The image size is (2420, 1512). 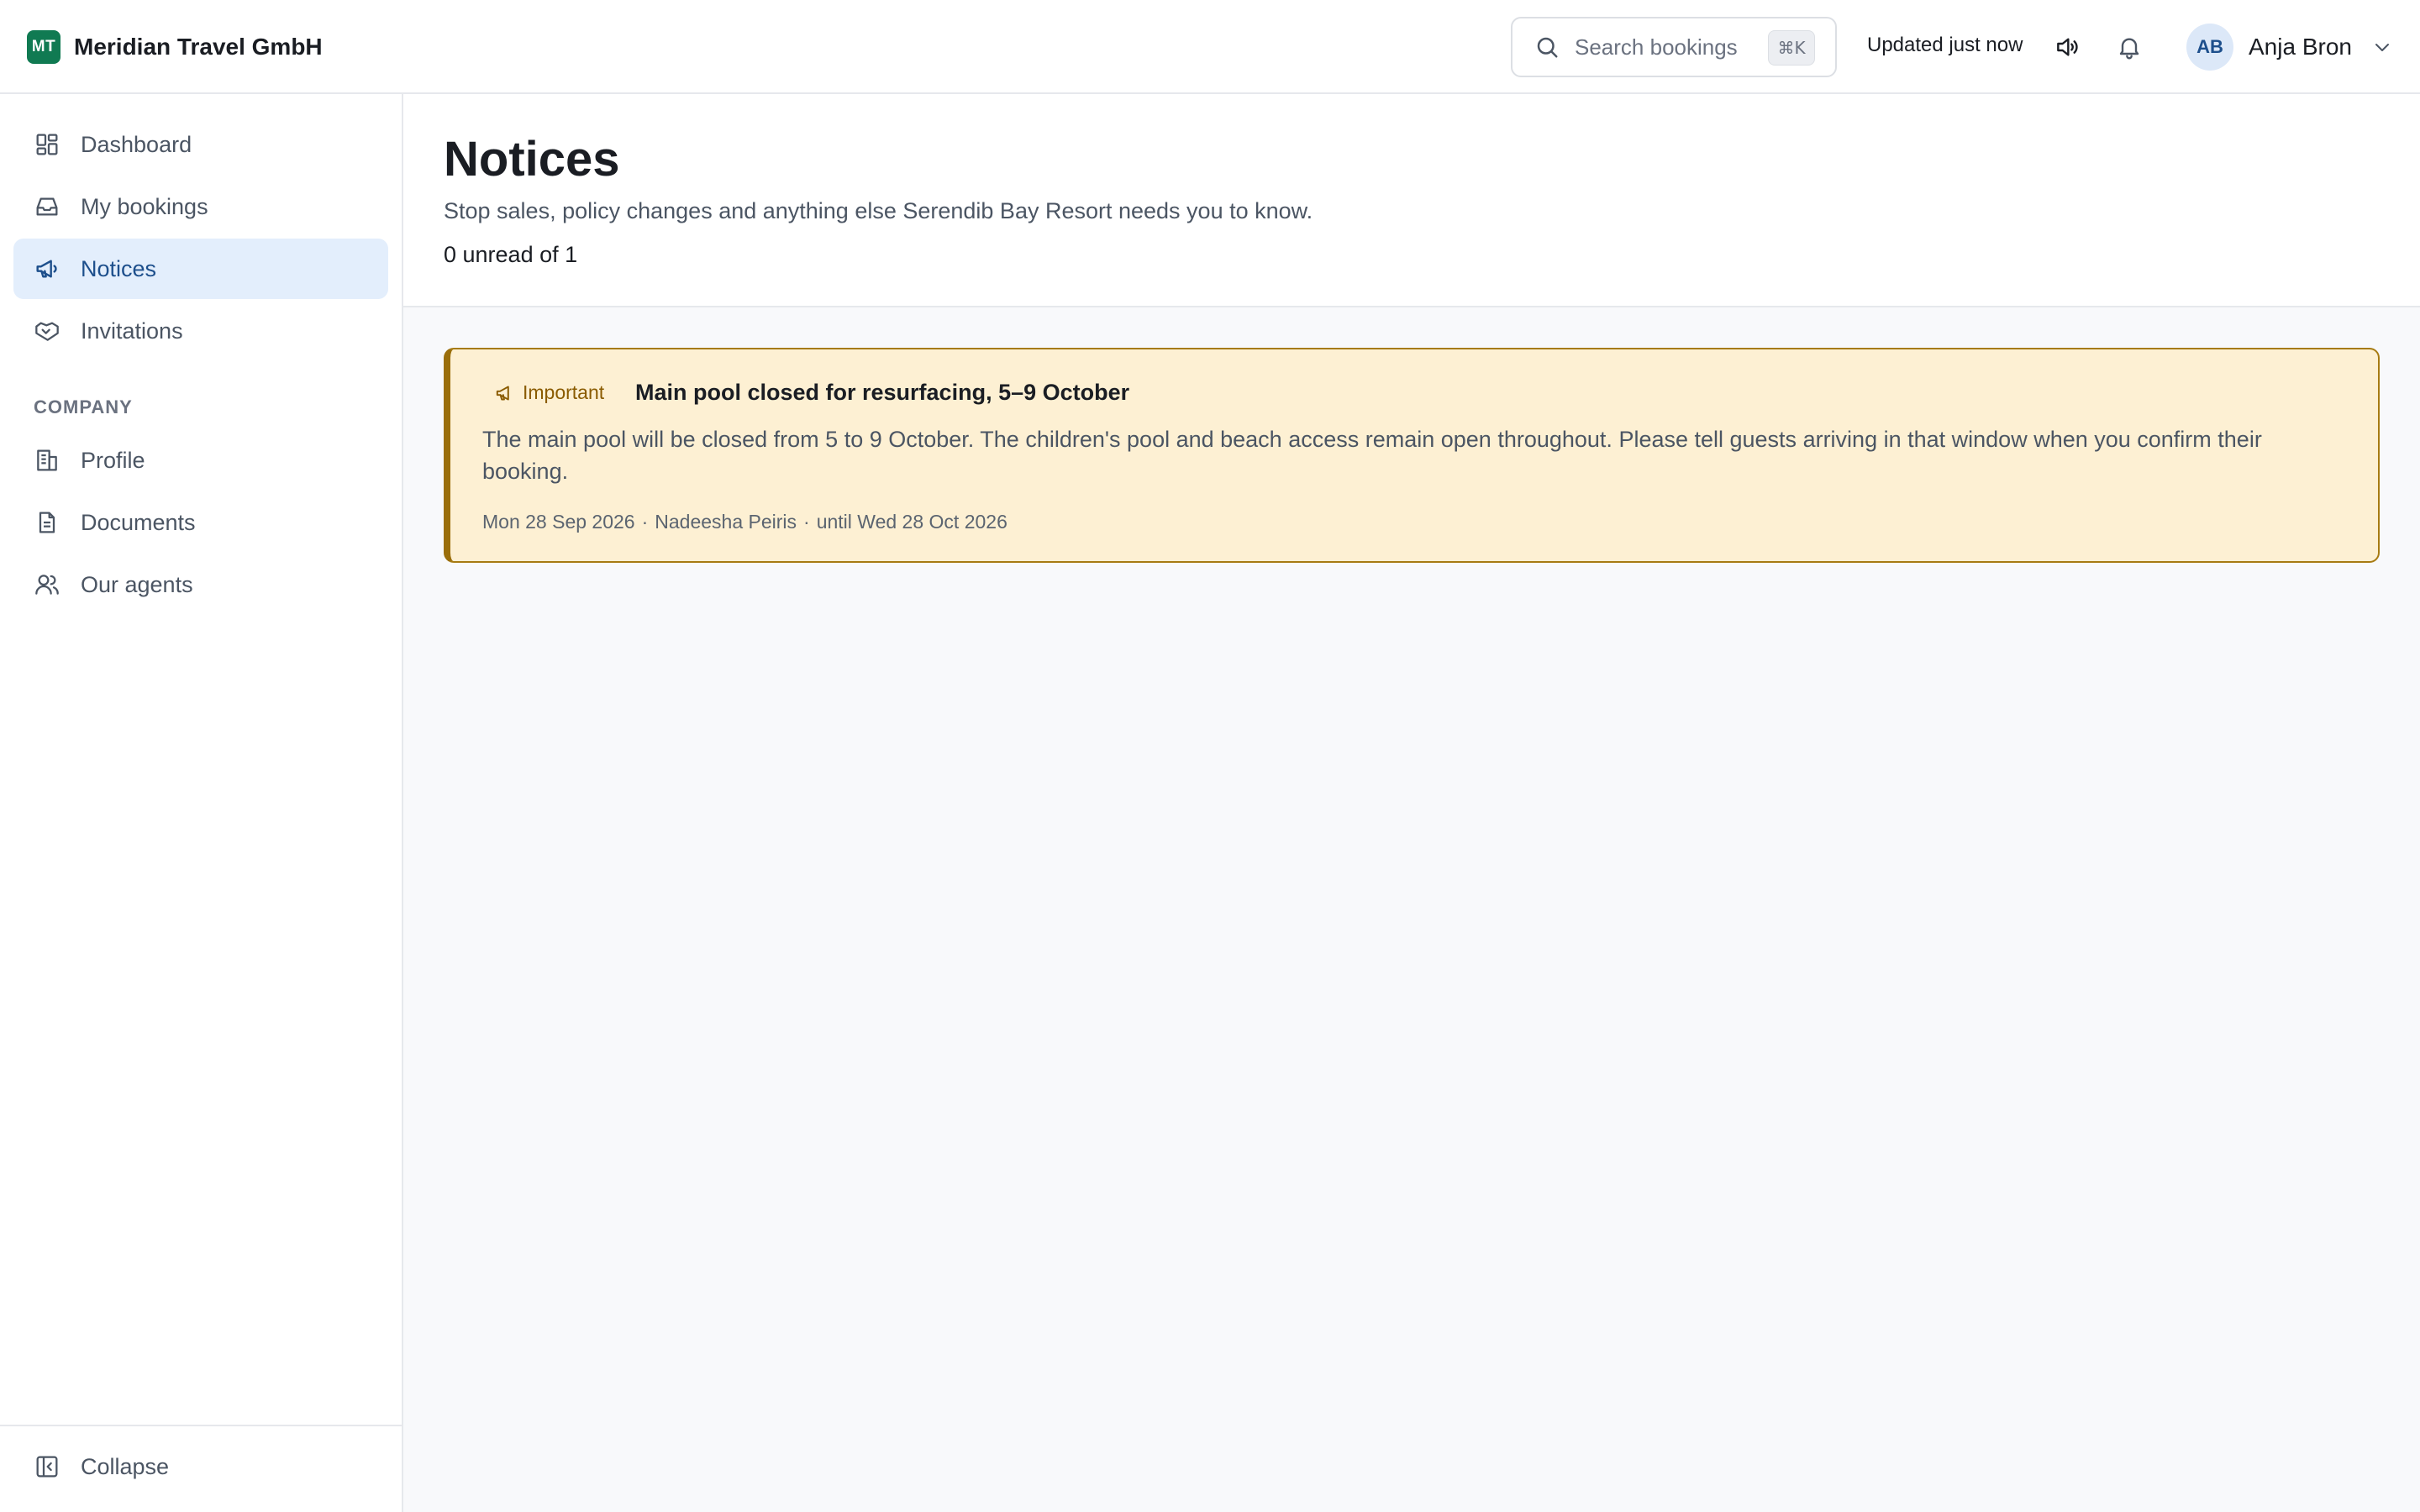 I want to click on document-icon, so click(x=47, y=522).